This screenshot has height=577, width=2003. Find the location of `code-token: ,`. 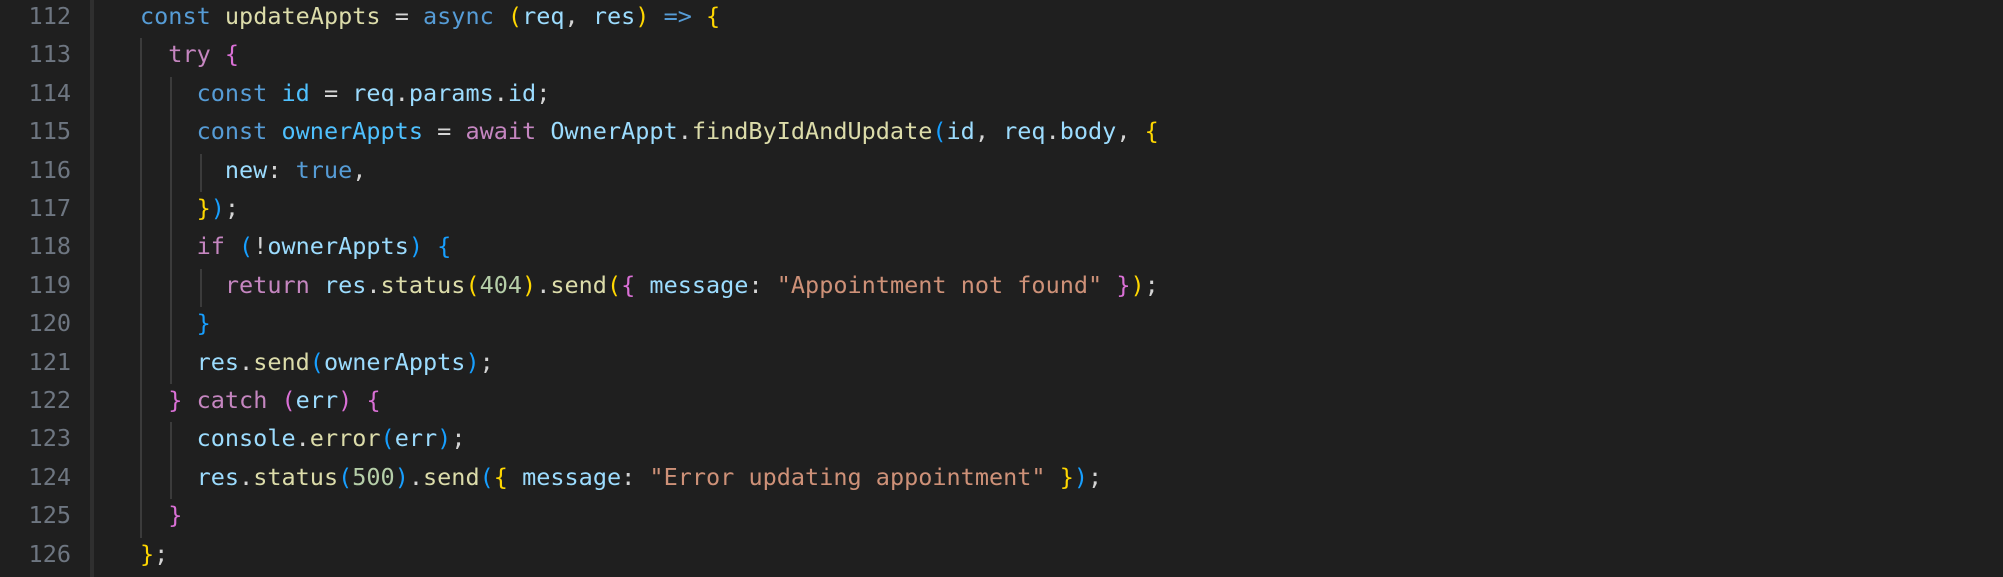

code-token: , is located at coordinates (1130, 131).